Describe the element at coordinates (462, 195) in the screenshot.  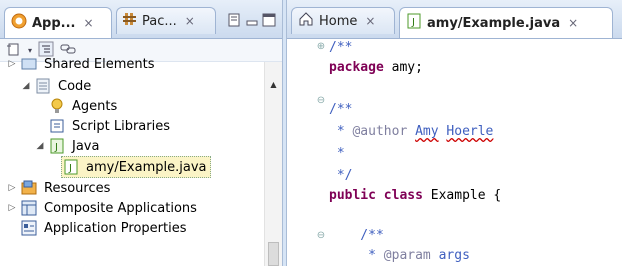
I see `code-text: Example {` at that location.